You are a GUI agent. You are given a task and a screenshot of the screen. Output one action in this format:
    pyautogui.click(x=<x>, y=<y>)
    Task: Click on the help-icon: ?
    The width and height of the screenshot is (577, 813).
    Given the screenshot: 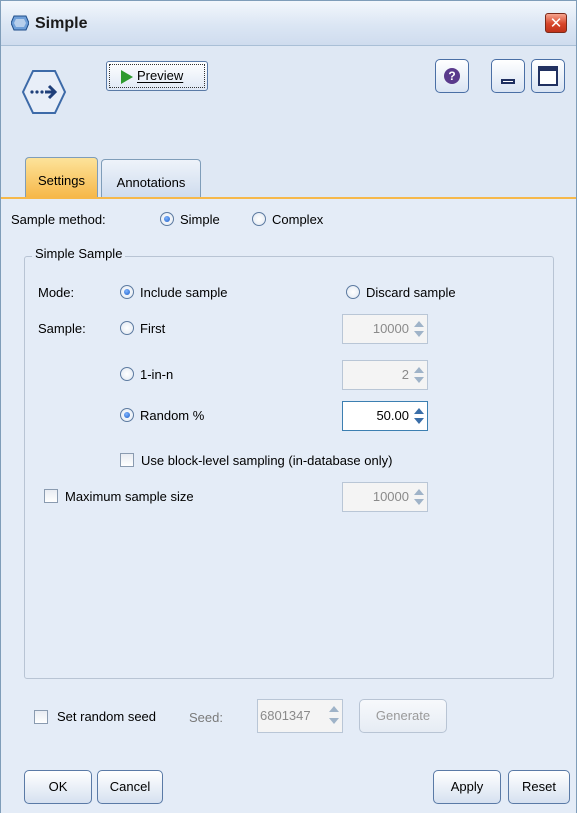 What is the action you would take?
    pyautogui.click(x=452, y=76)
    